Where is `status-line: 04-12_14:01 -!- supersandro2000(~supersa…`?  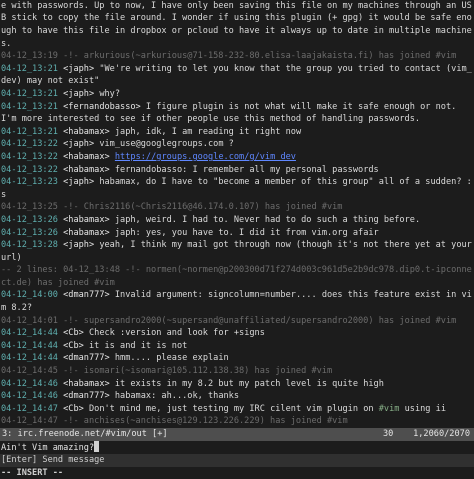 status-line: 04-12_14:01 -!- supersandro2000(~supersa… is located at coordinates (237, 321).